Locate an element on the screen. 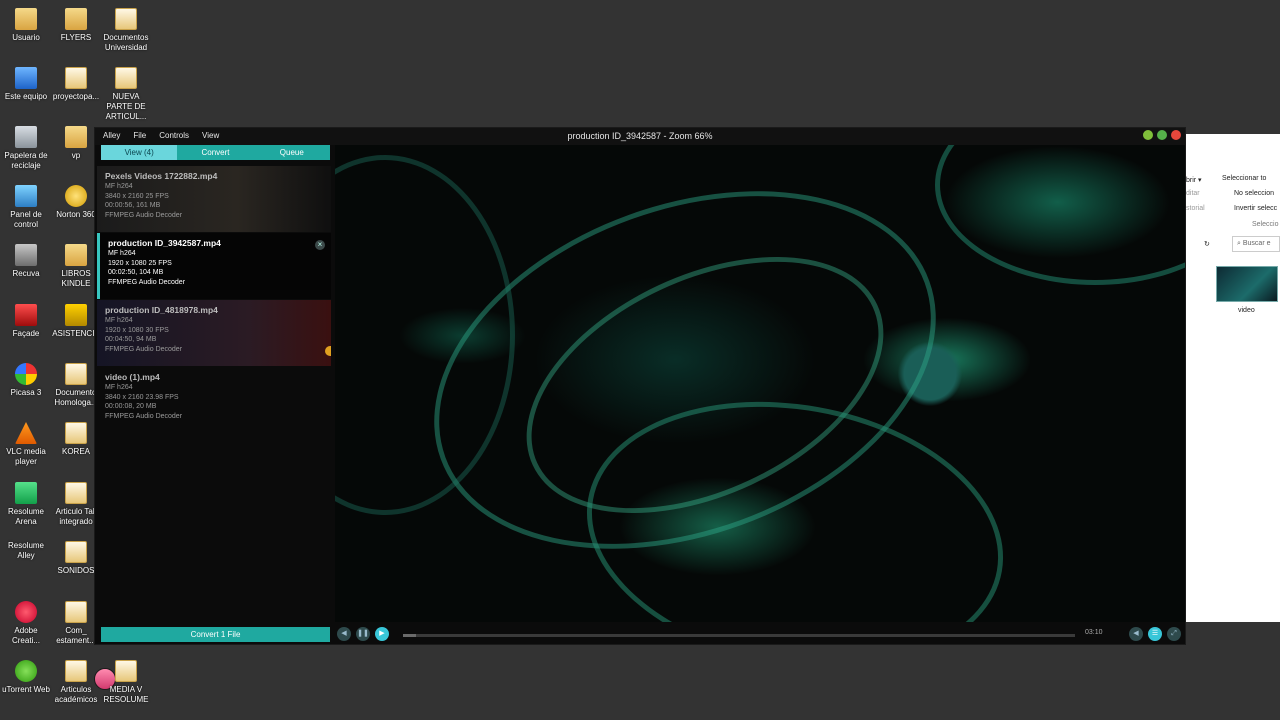  file-duration: 00:00:56, 161 MB is located at coordinates (133, 205).